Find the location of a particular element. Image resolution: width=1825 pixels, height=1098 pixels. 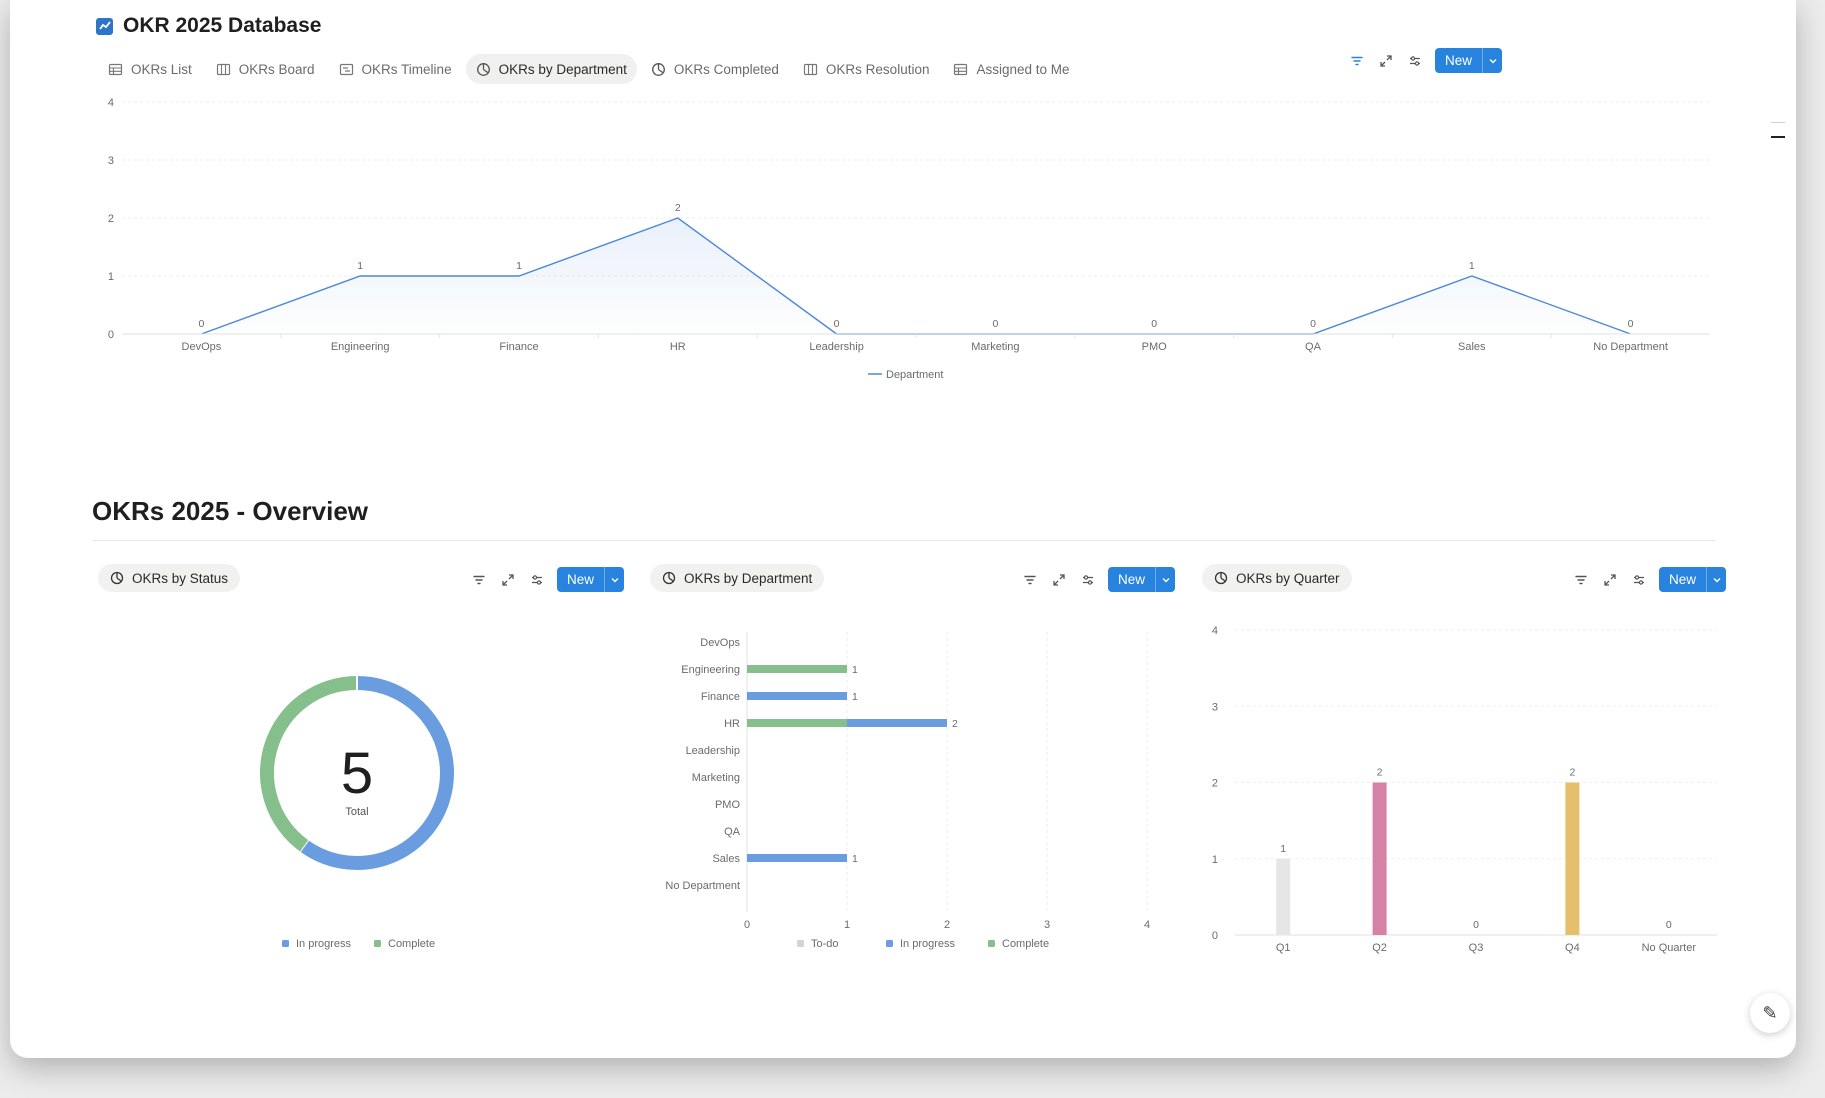

donut-chart-status: 5Total In progress Complete is located at coordinates (357, 813).